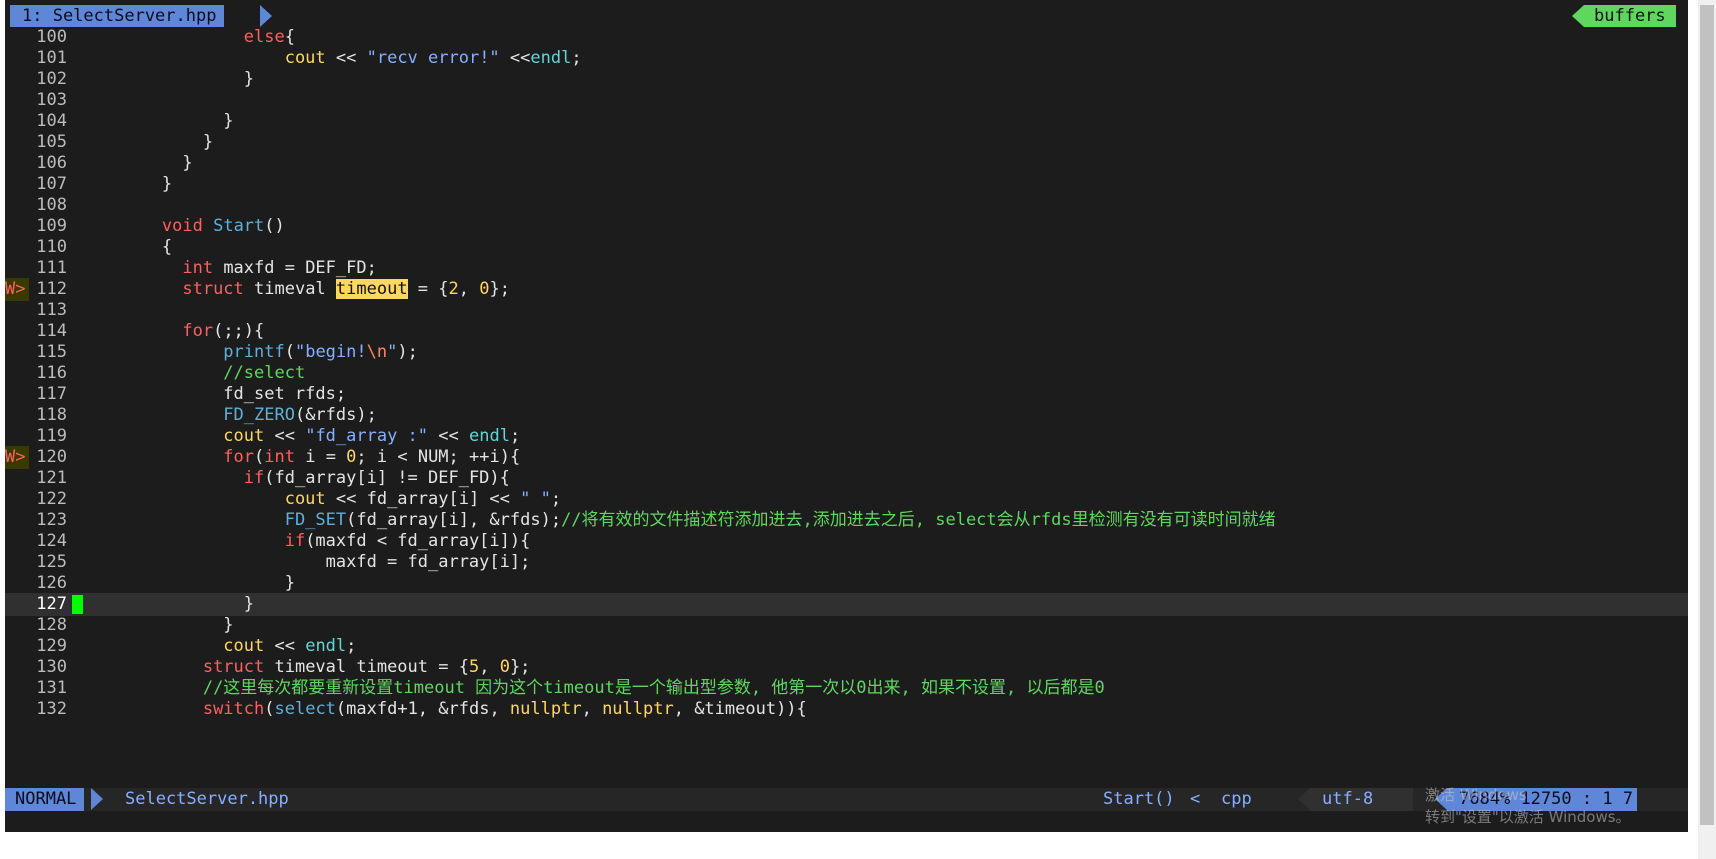  I want to click on code-text: int maxfd = DEF_FD;, so click(279, 268).